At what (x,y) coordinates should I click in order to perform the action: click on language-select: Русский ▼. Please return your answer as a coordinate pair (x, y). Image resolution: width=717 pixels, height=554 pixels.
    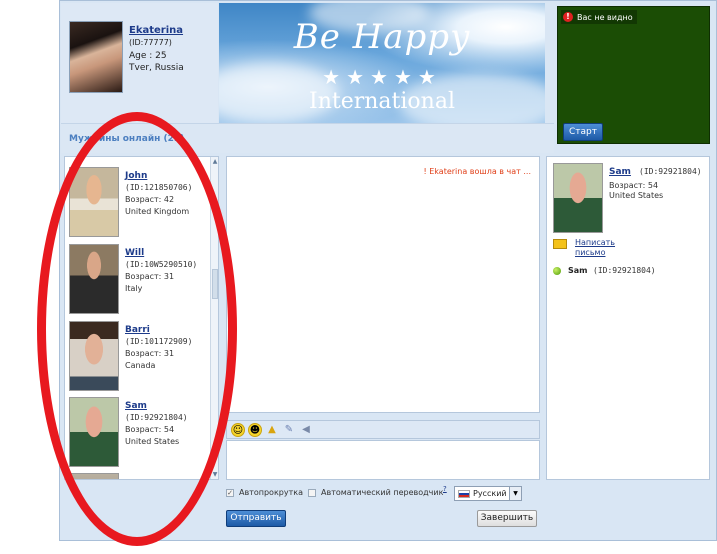
    Looking at the image, I should click on (488, 493).